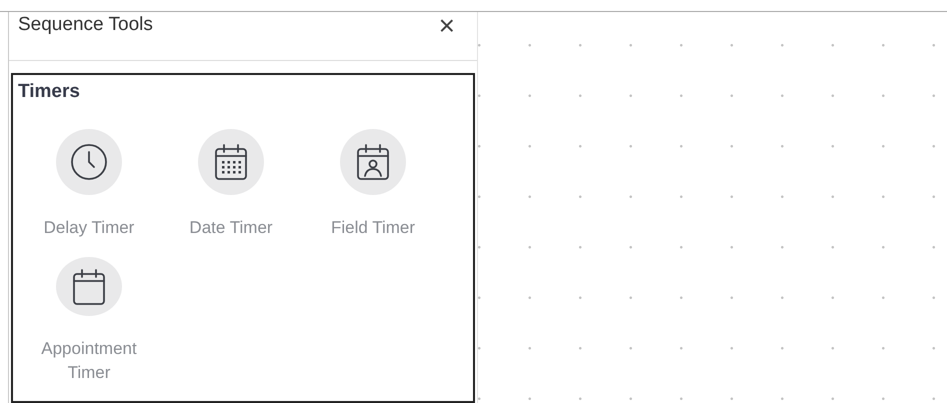 Image resolution: width=947 pixels, height=403 pixels. What do you see at coordinates (373, 162) in the screenshot?
I see `calendar-person-icon` at bounding box center [373, 162].